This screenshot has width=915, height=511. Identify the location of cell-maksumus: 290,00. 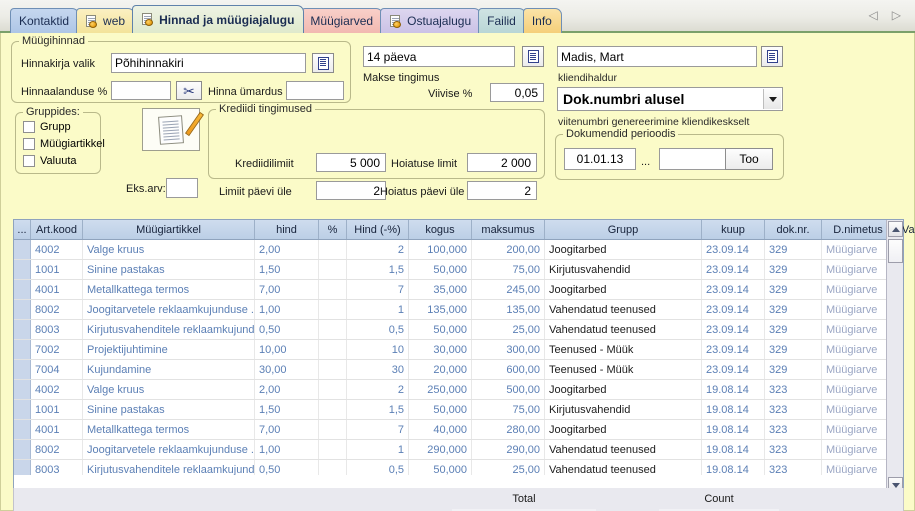
(508, 449).